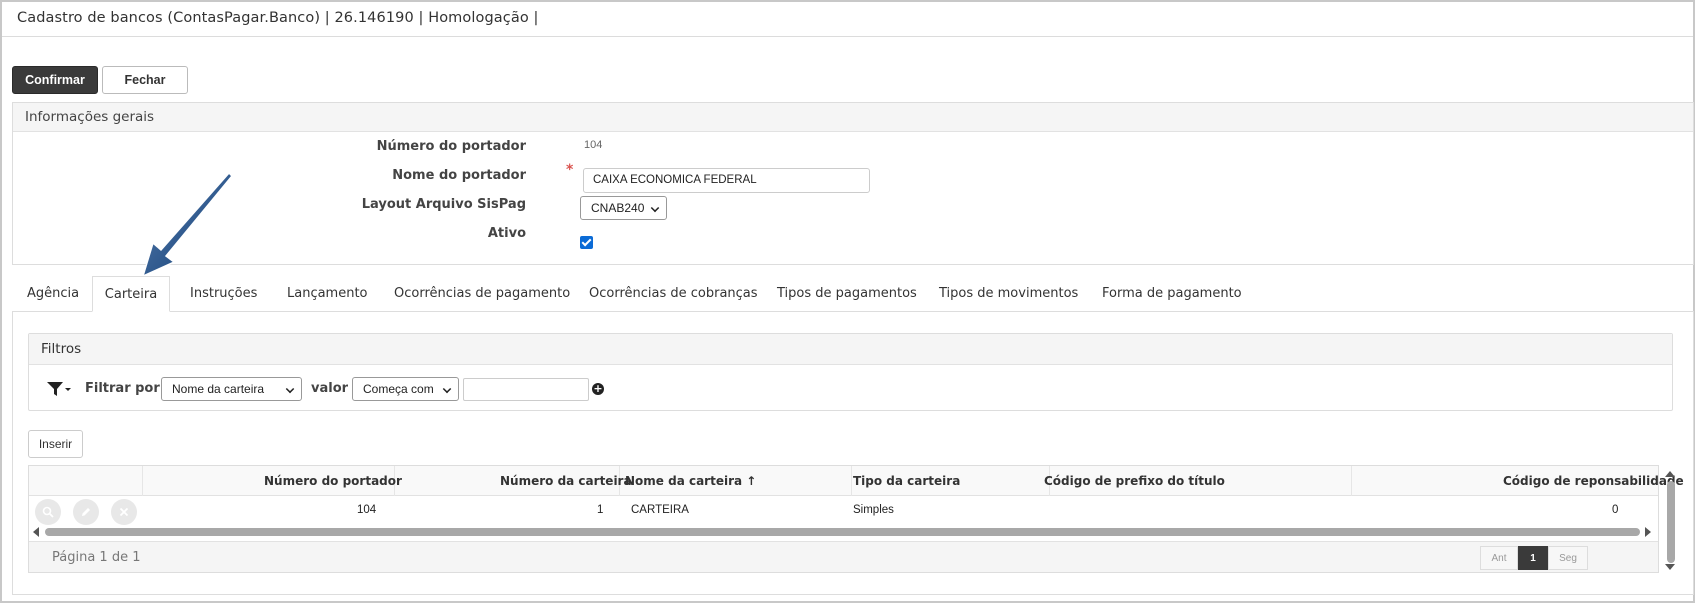 The width and height of the screenshot is (1695, 603). I want to click on portador-name-input: CAIXA ECONOMICA FEDERAL, so click(726, 180).